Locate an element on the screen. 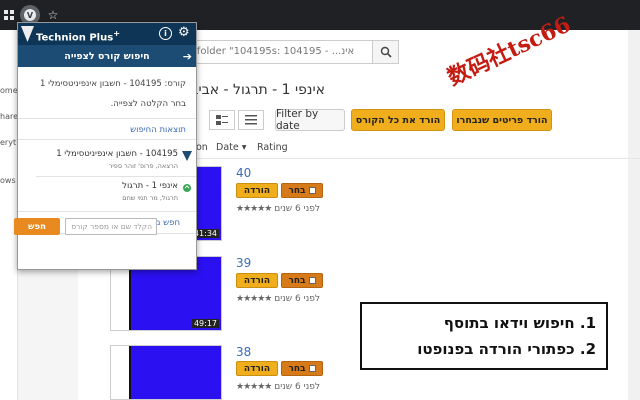 The image size is (640, 400). sidebar-item-windows: ows is located at coordinates (9, 180).